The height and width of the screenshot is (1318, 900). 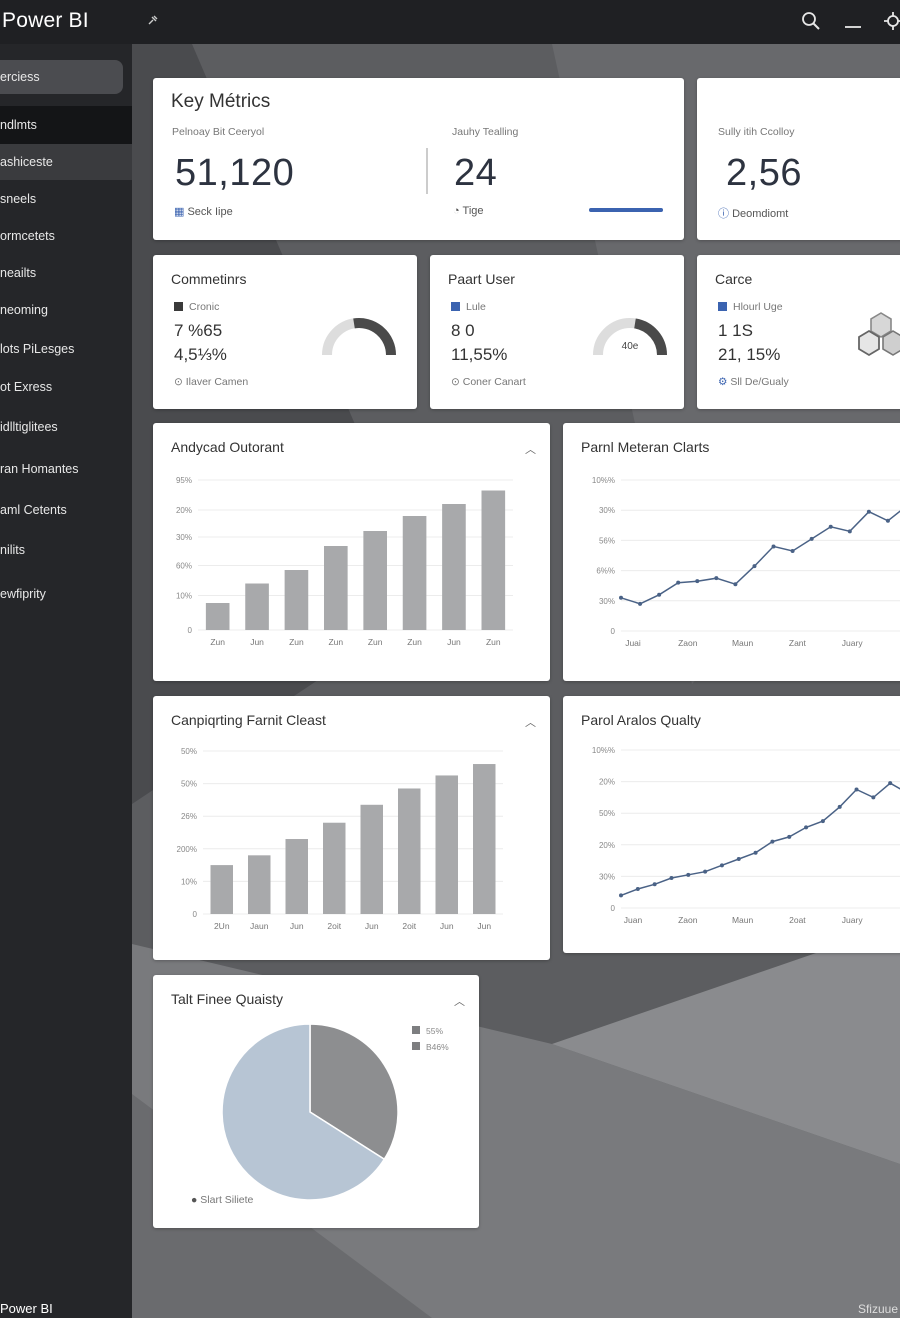 I want to click on sidebar-item-2: ndlmts, so click(x=66, y=125).